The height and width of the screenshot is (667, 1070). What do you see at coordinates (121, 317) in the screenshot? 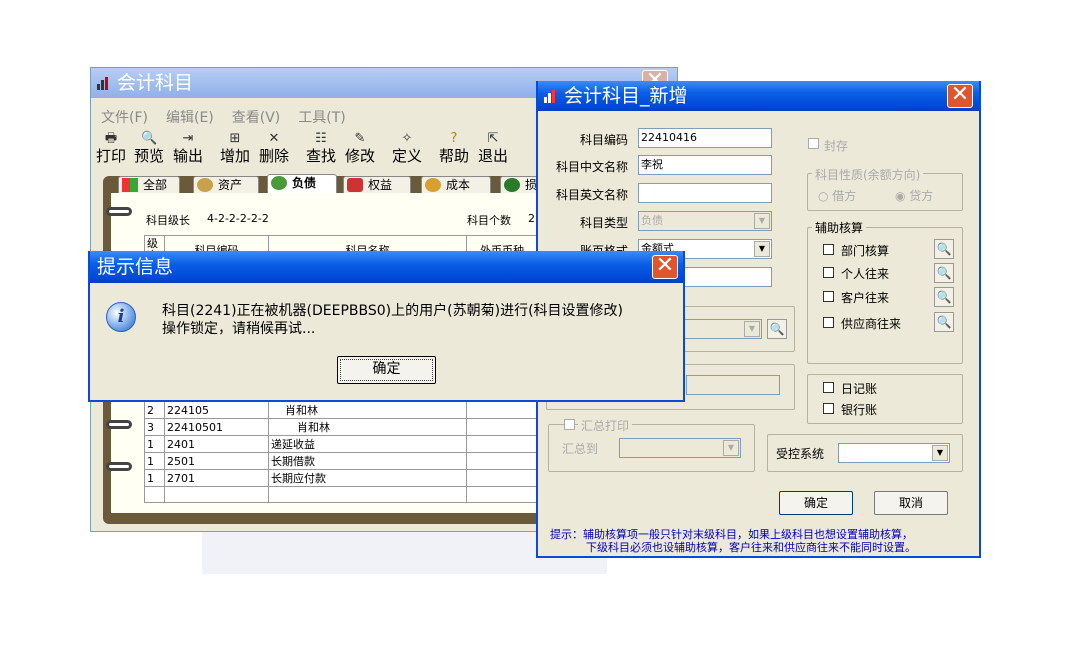
I see `info-icon: i` at bounding box center [121, 317].